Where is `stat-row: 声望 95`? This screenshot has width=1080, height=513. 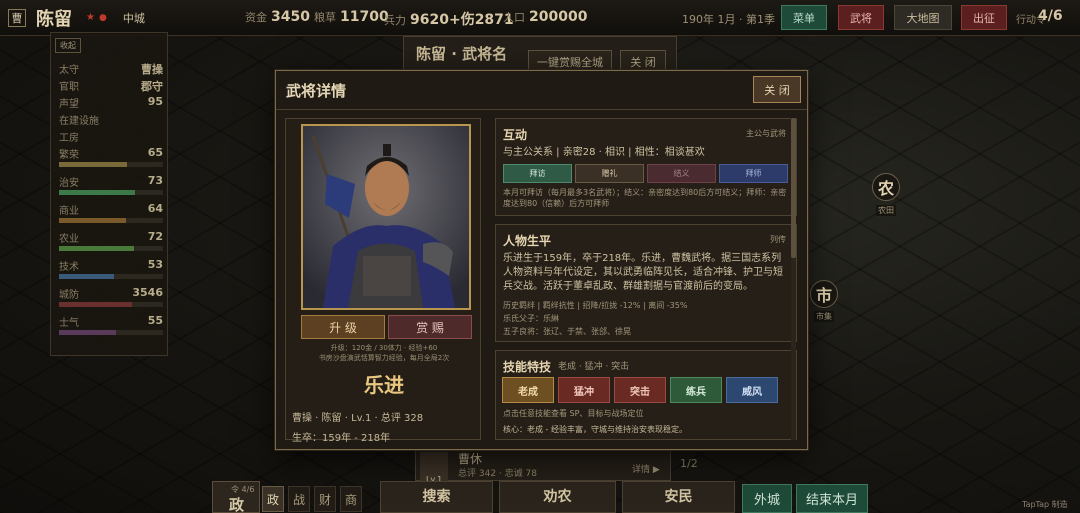 stat-row: 声望 95 is located at coordinates (111, 102).